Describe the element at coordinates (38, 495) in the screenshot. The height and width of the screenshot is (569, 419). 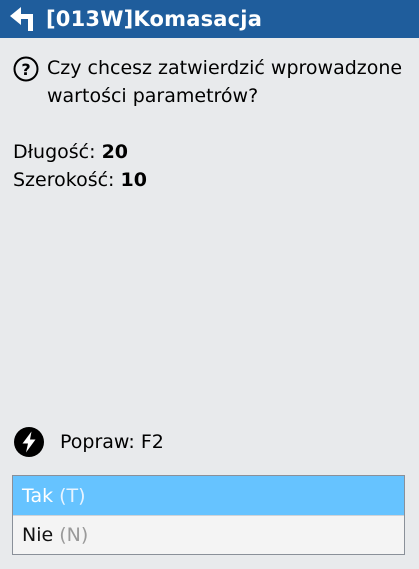
I see `option-yes-label: Tak` at that location.